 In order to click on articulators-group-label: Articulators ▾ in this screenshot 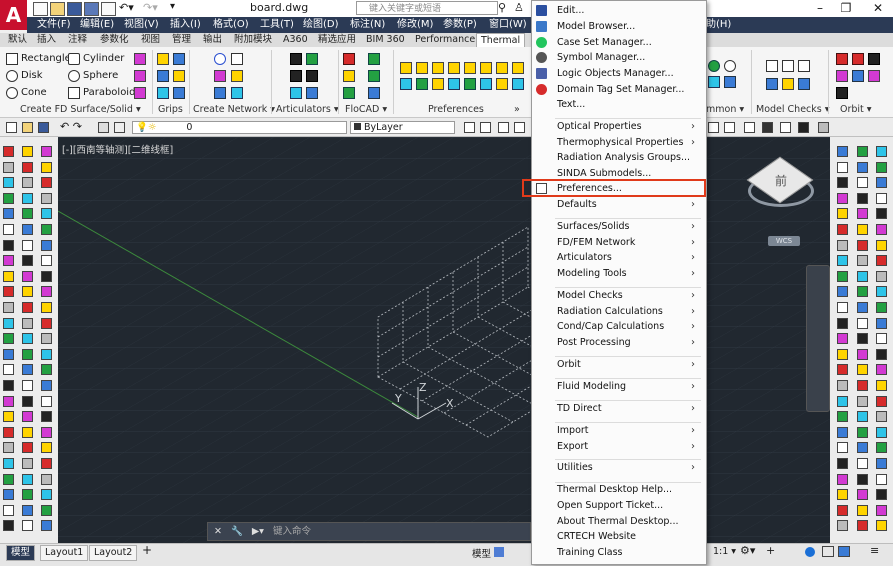, I will do `click(307, 110)`.